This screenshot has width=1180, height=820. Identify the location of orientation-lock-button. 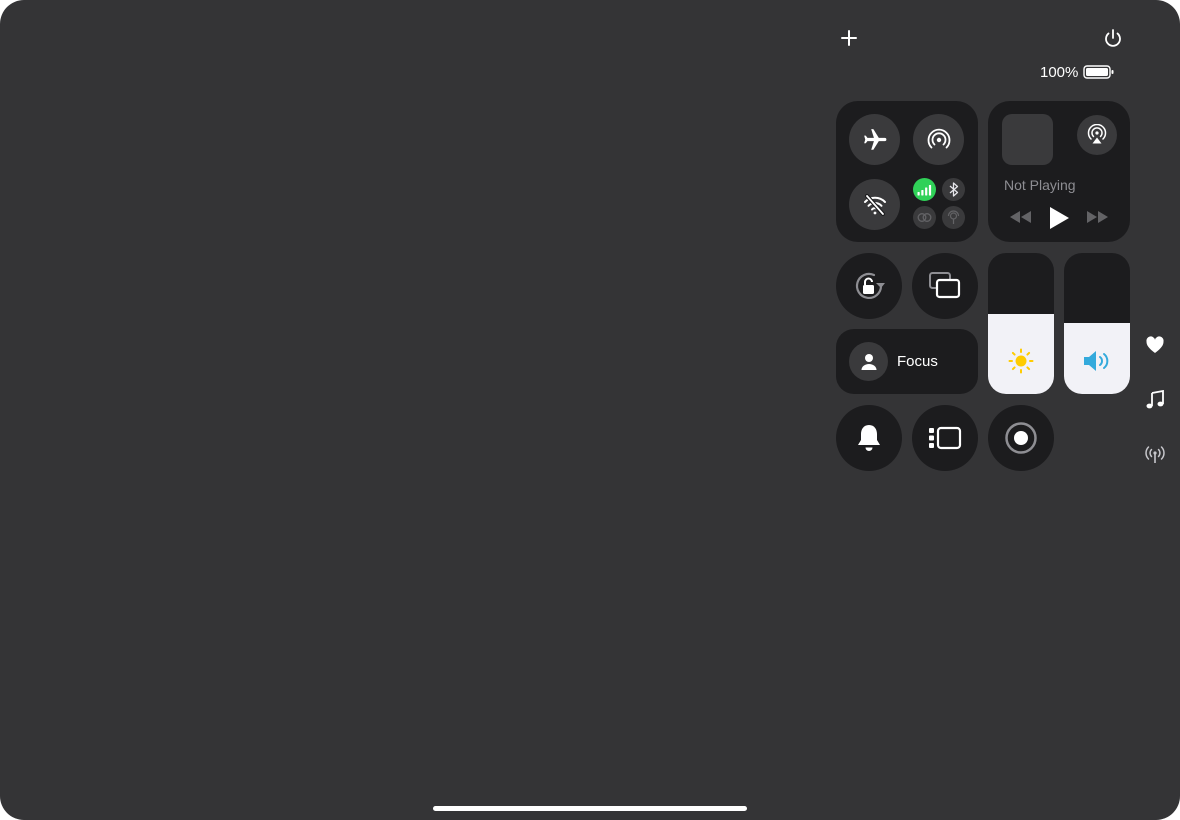
(869, 286).